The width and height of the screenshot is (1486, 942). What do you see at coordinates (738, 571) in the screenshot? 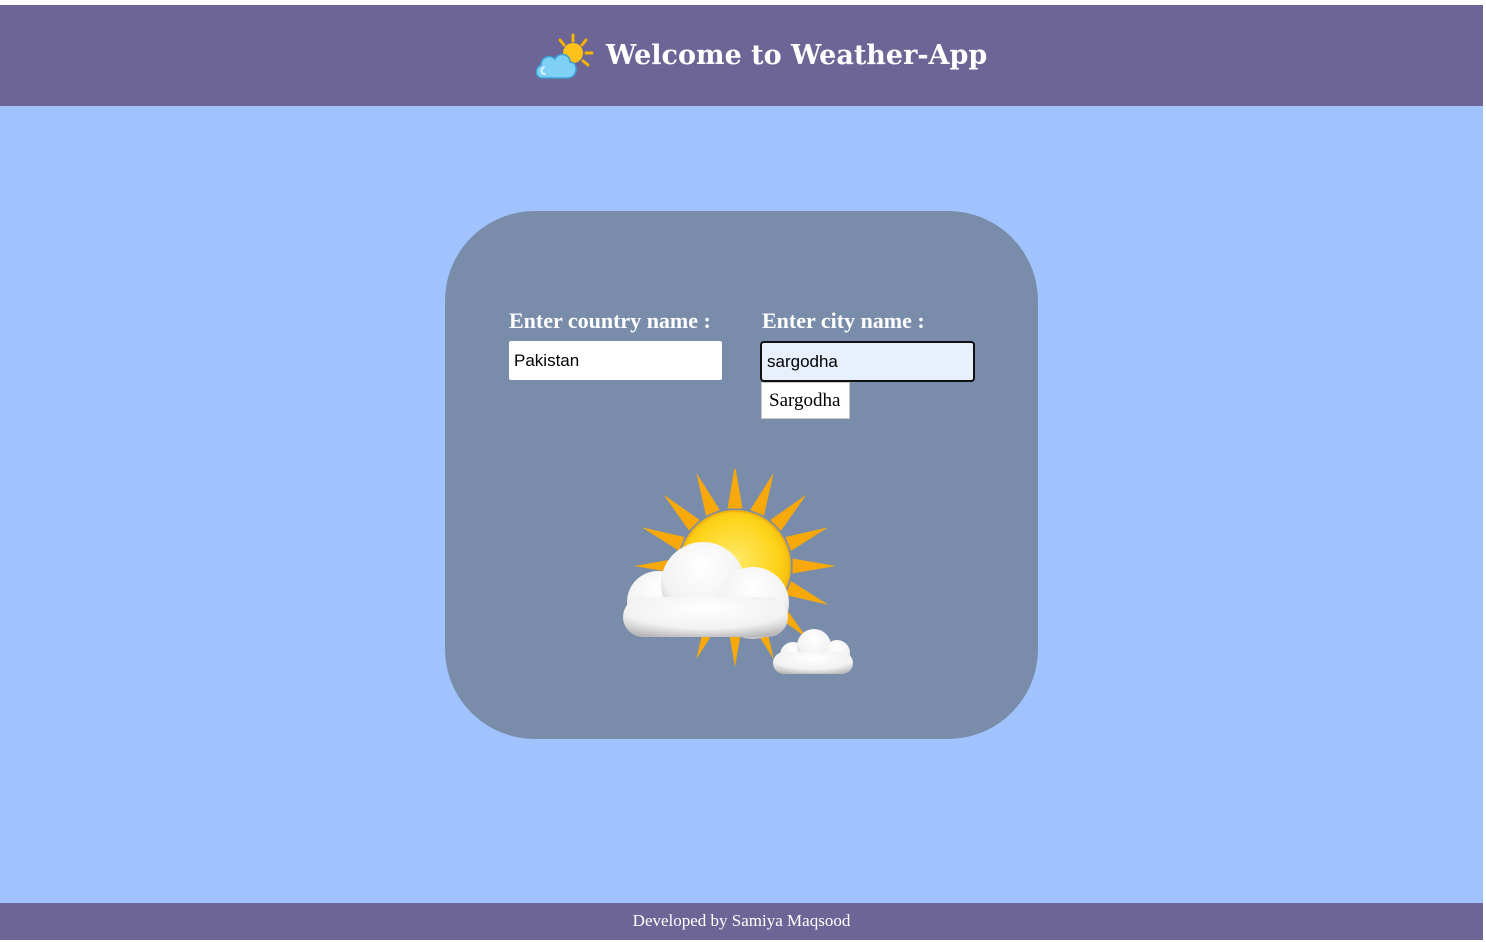
I see `sun-behind-clouds-icon` at bounding box center [738, 571].